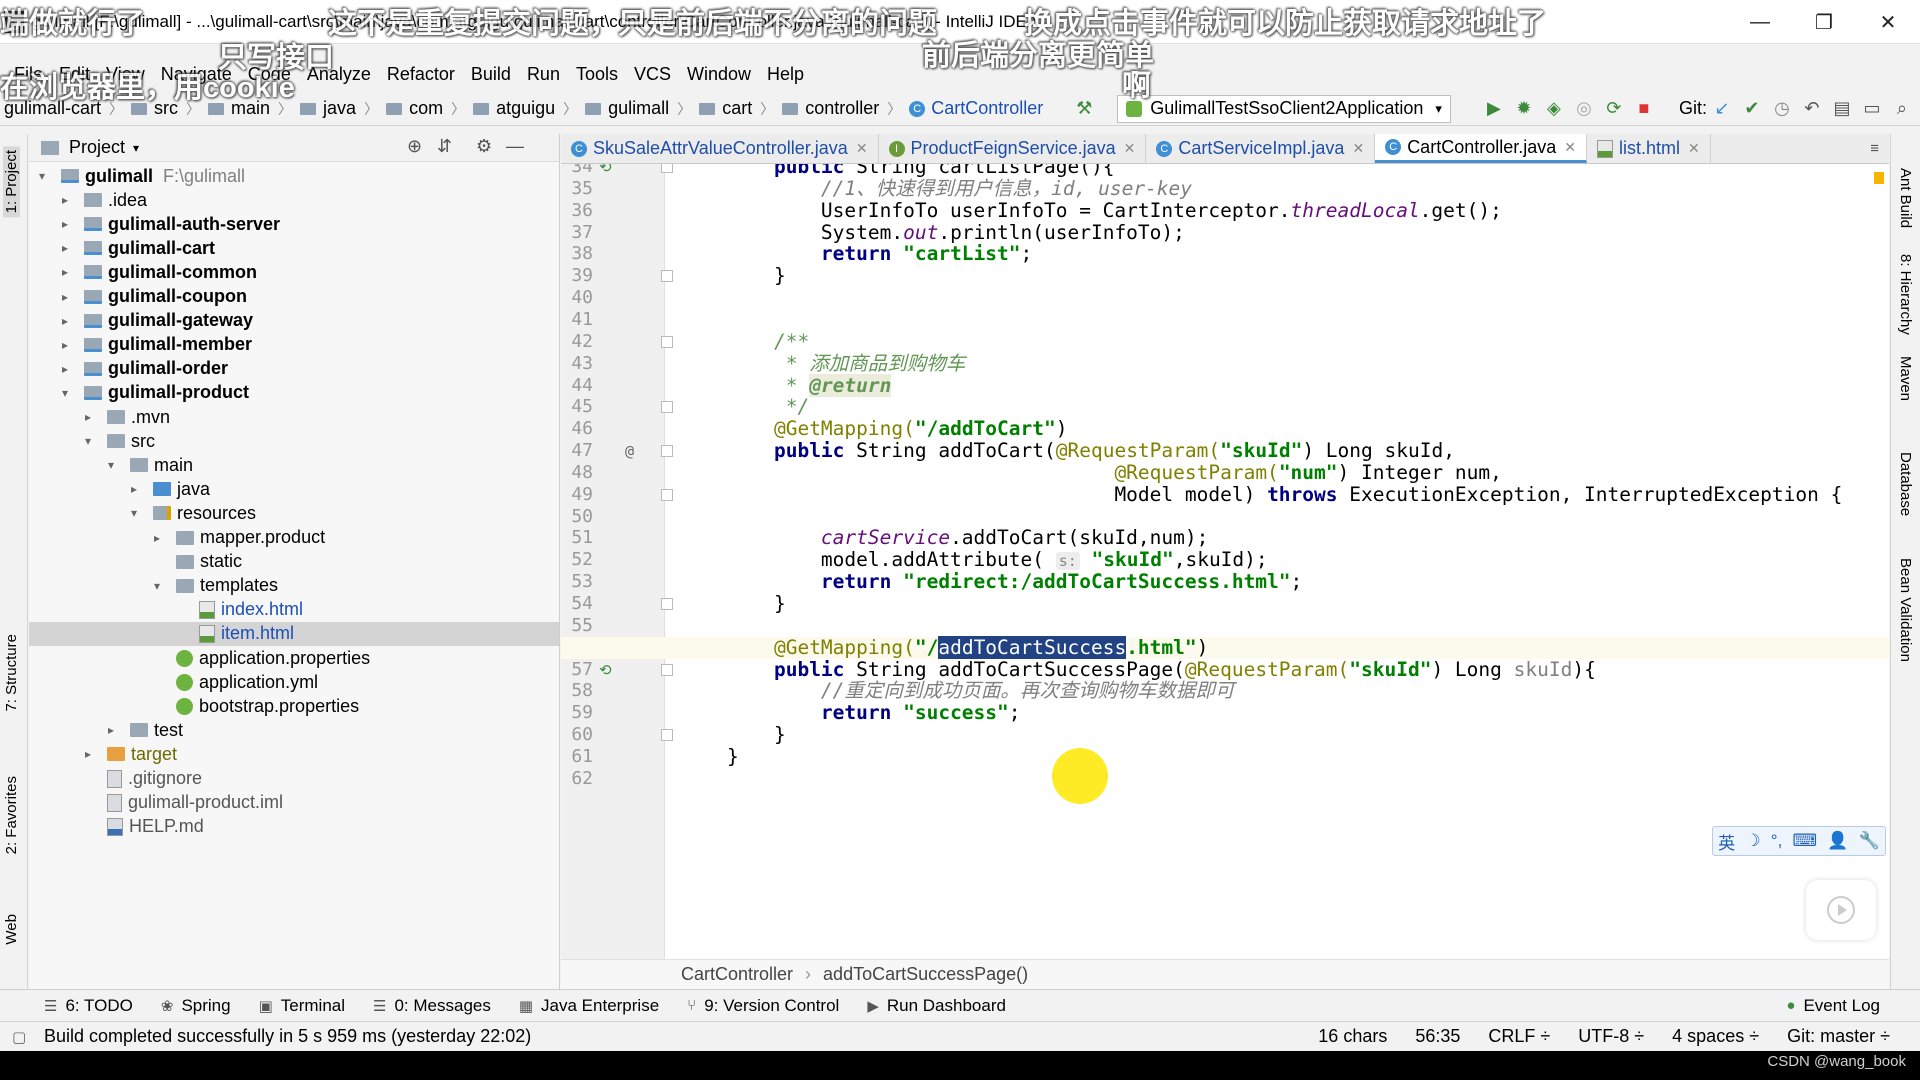 The height and width of the screenshot is (1080, 1920). I want to click on tree-item: ▸ java, so click(294, 489).